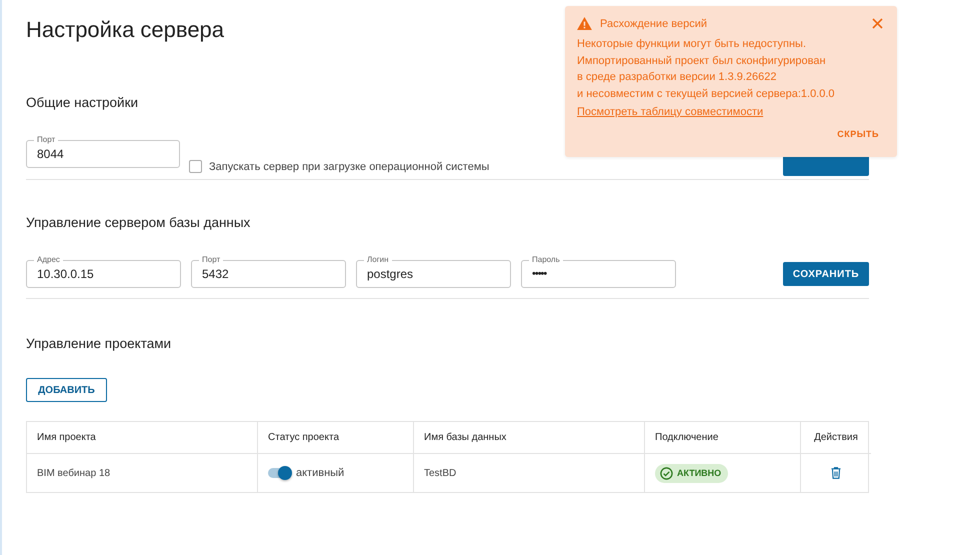 The height and width of the screenshot is (555, 969). What do you see at coordinates (66, 390) in the screenshot?
I see `add-button: ДОБАВИТЬ` at bounding box center [66, 390].